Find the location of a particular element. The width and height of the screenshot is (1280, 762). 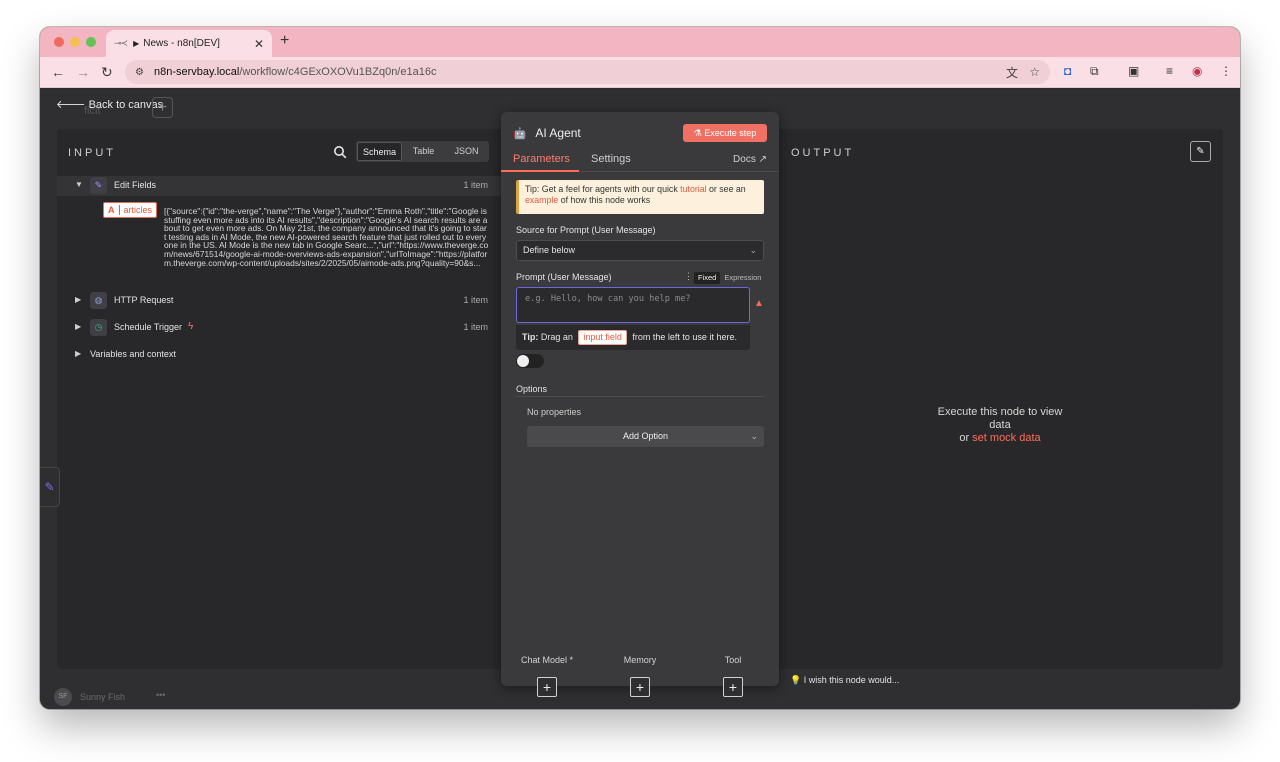

panel-drag-handle: ✎ is located at coordinates (50, 487).